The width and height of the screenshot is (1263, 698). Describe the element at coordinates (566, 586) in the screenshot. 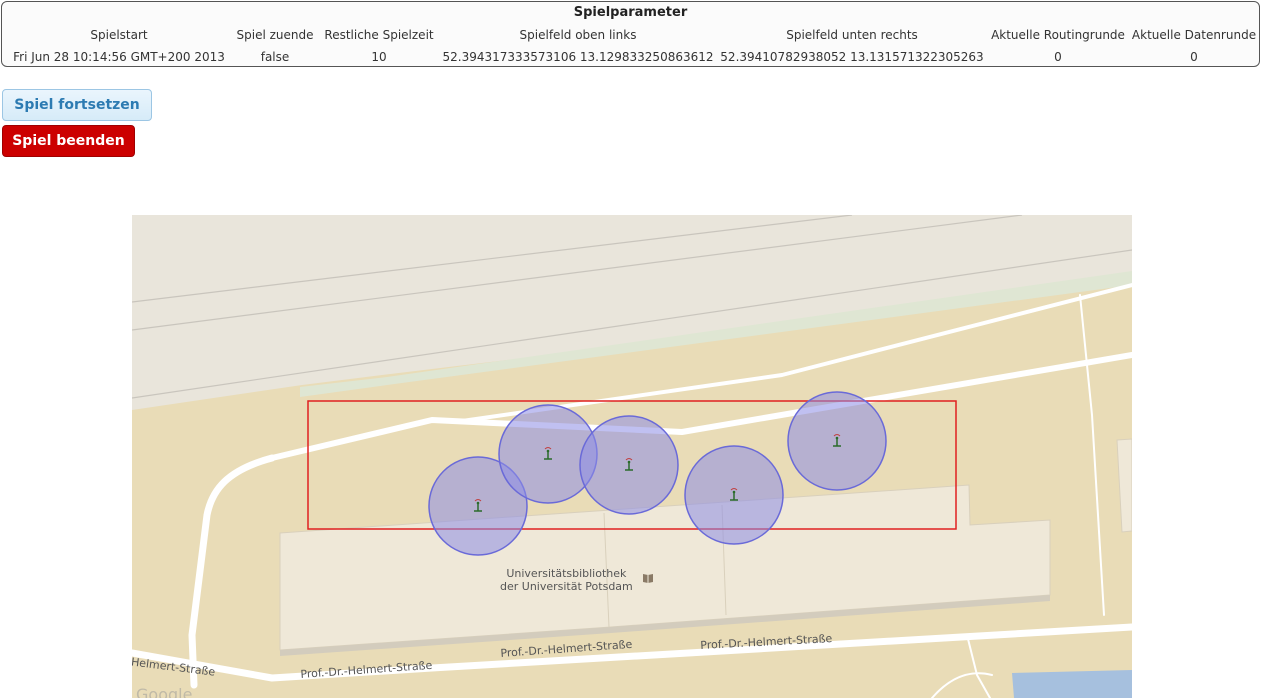

I see `library-label-line2: der Universität Potsdam` at that location.